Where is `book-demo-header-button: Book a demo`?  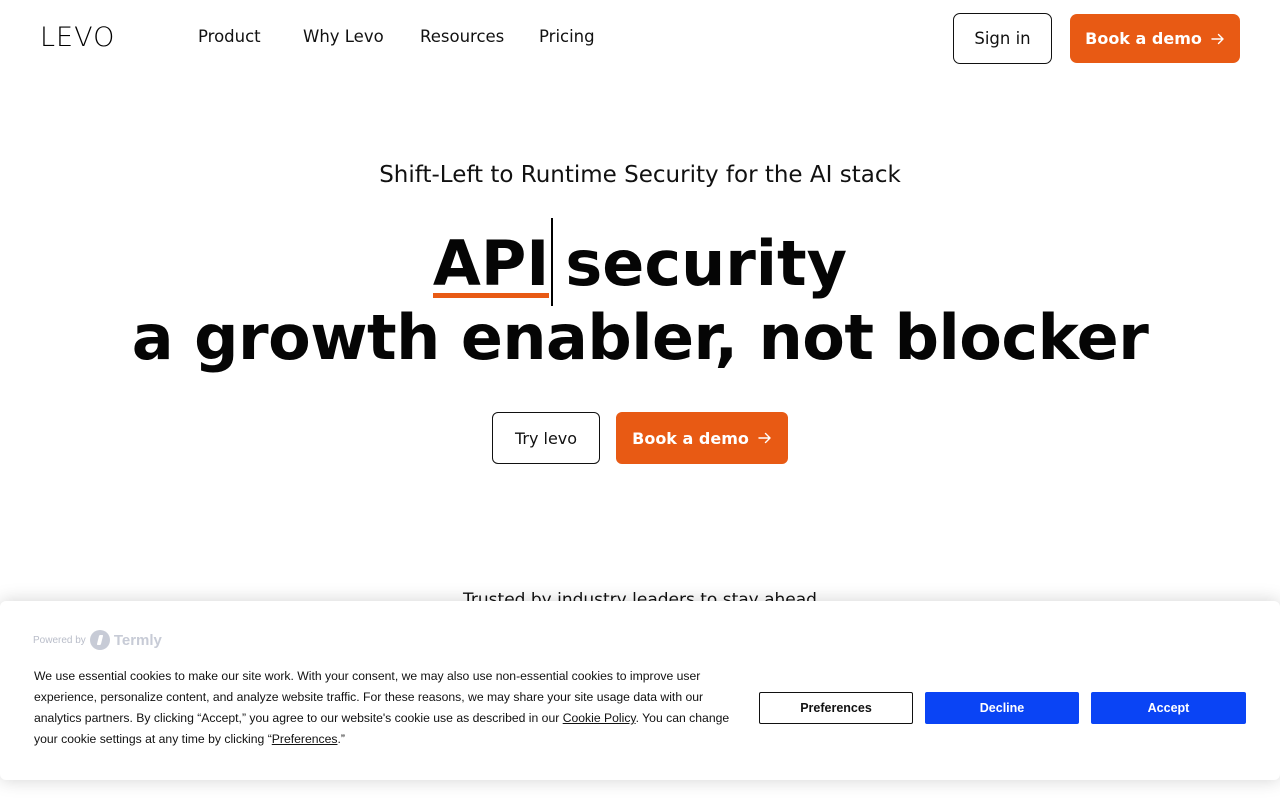 book-demo-header-button: Book a demo is located at coordinates (1155, 38).